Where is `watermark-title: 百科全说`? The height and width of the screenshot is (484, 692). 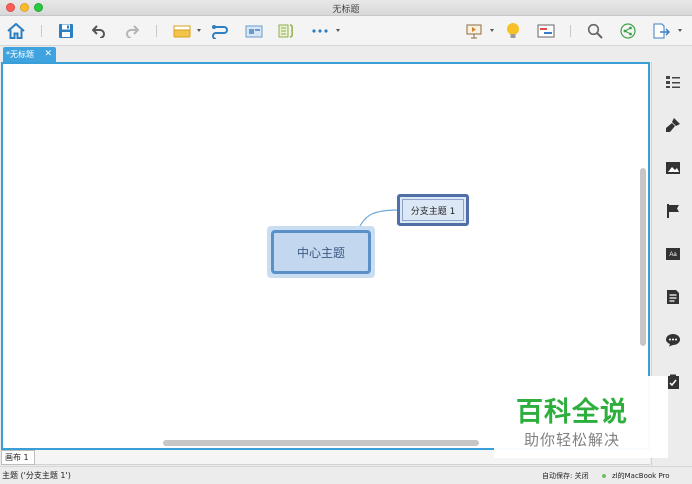
watermark-title: 百科全说 is located at coordinates (572, 412).